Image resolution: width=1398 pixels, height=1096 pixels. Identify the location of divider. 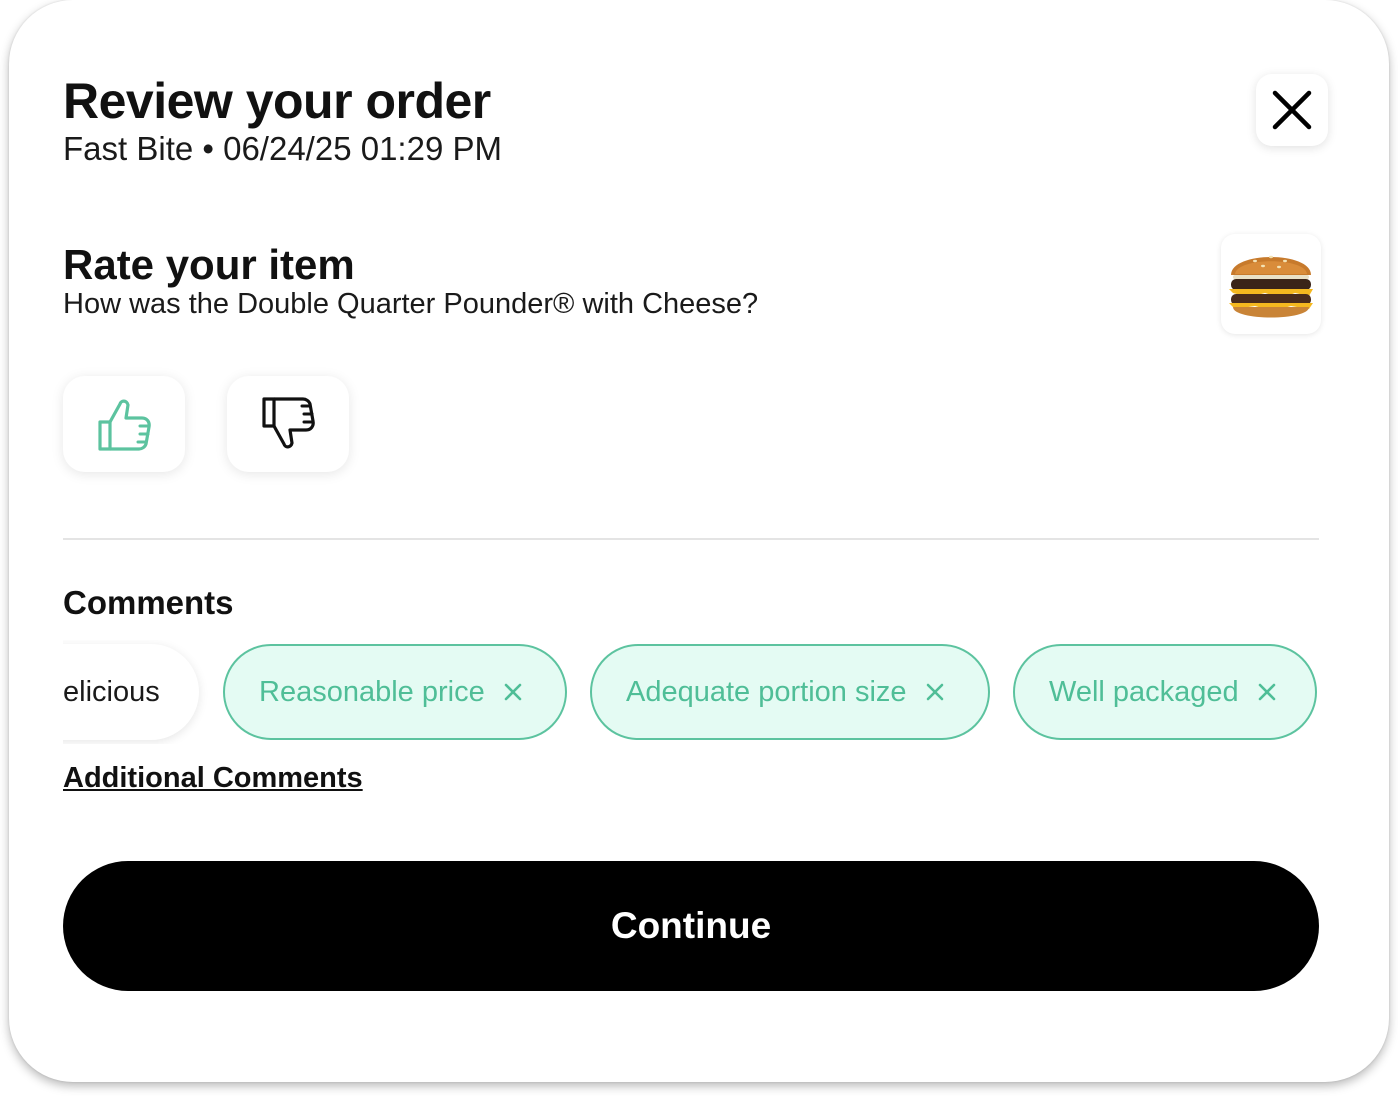
(691, 539).